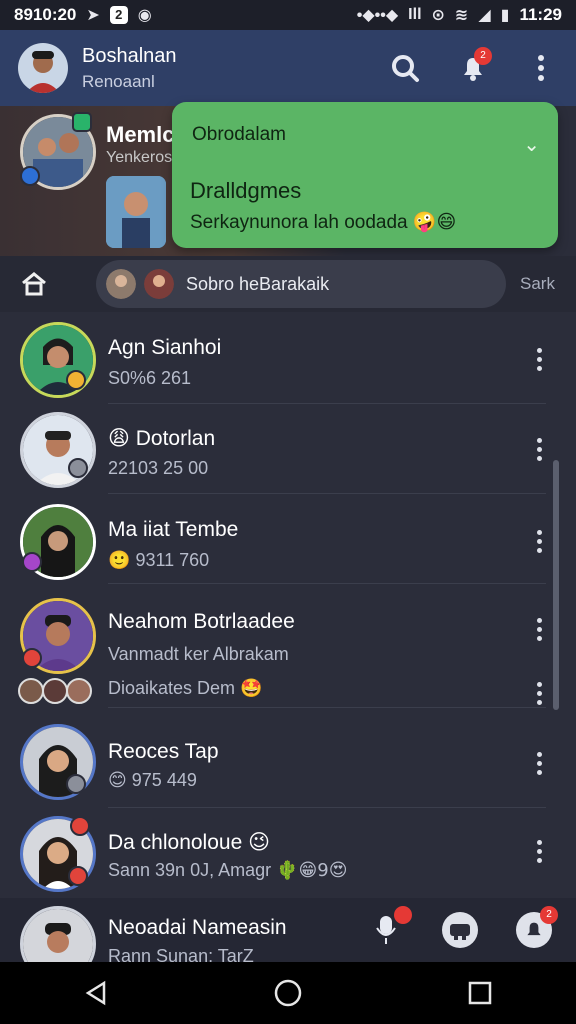  Describe the element at coordinates (45, 14) in the screenshot. I see `status-time-left: 8910:20` at that location.